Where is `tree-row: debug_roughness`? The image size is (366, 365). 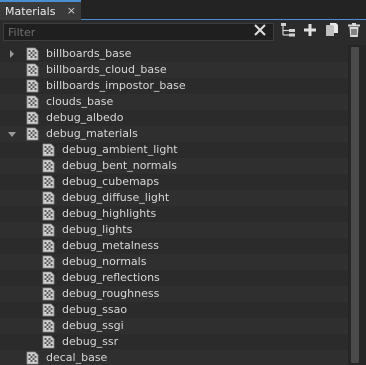 tree-row: debug_roughness is located at coordinates (174, 294).